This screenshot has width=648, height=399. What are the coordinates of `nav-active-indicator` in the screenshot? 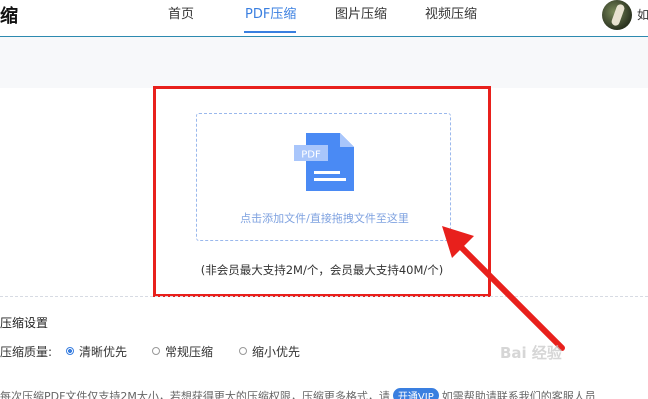 It's located at (270, 32).